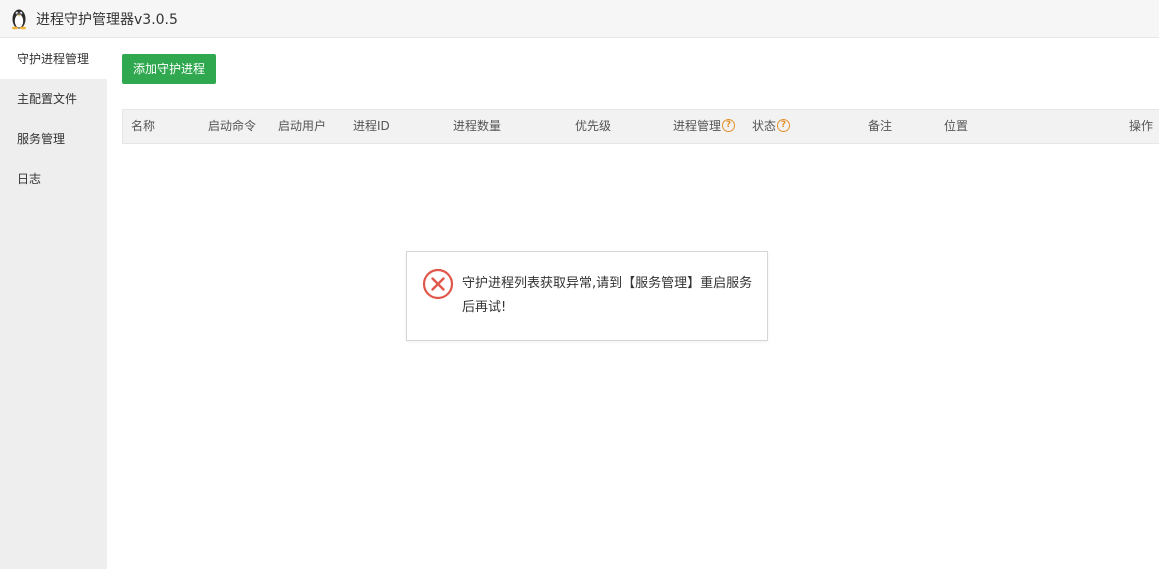 The height and width of the screenshot is (569, 1159). I want to click on sidebar-item-main-config: 主配置文件, so click(53, 99).